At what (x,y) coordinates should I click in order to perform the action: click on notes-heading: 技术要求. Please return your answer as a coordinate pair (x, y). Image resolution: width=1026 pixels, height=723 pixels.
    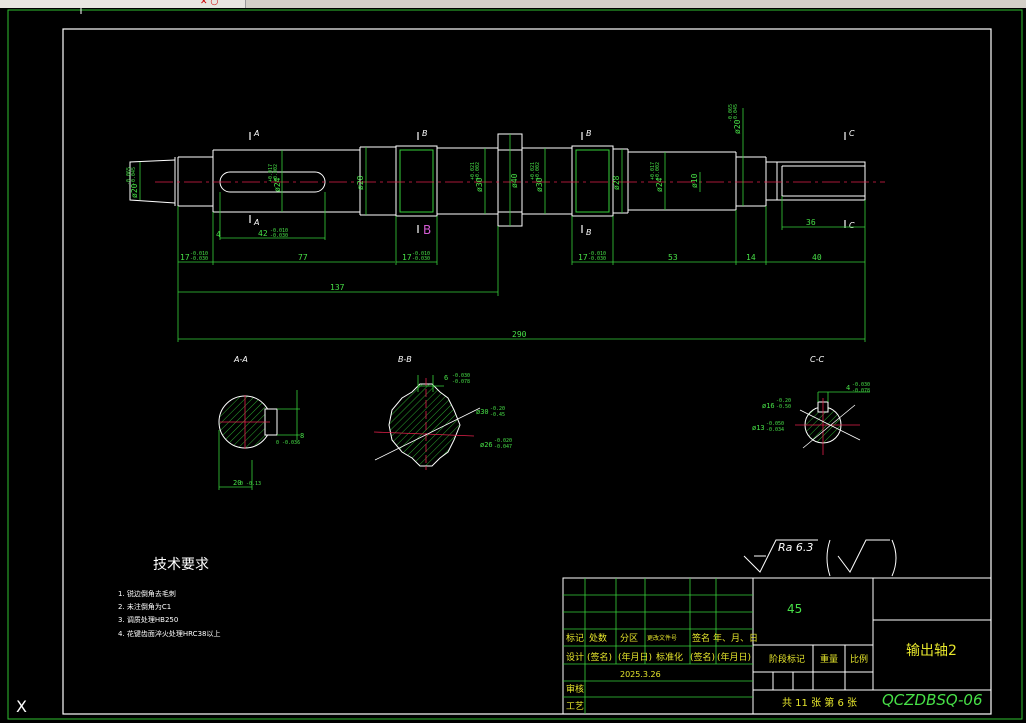
    Looking at the image, I should click on (181, 565).